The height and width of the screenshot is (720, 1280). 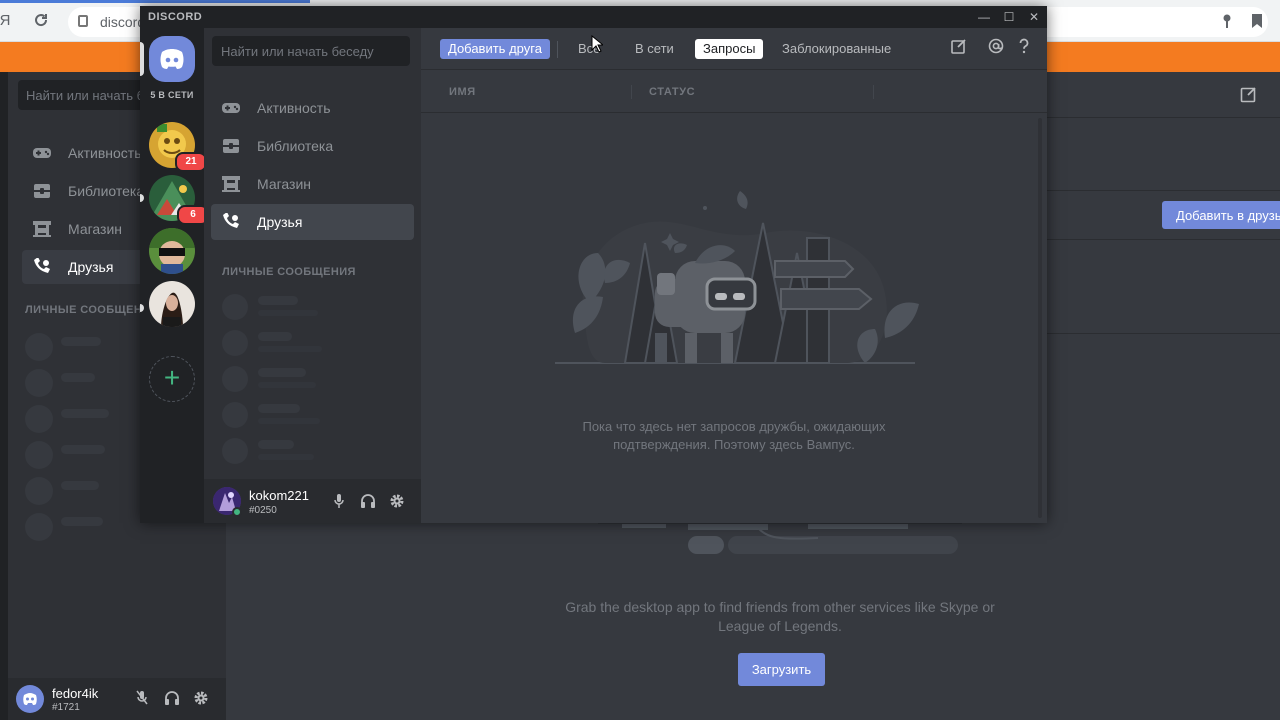 I want to click on user-panel: kokom221 #0250, so click(x=312, y=501).